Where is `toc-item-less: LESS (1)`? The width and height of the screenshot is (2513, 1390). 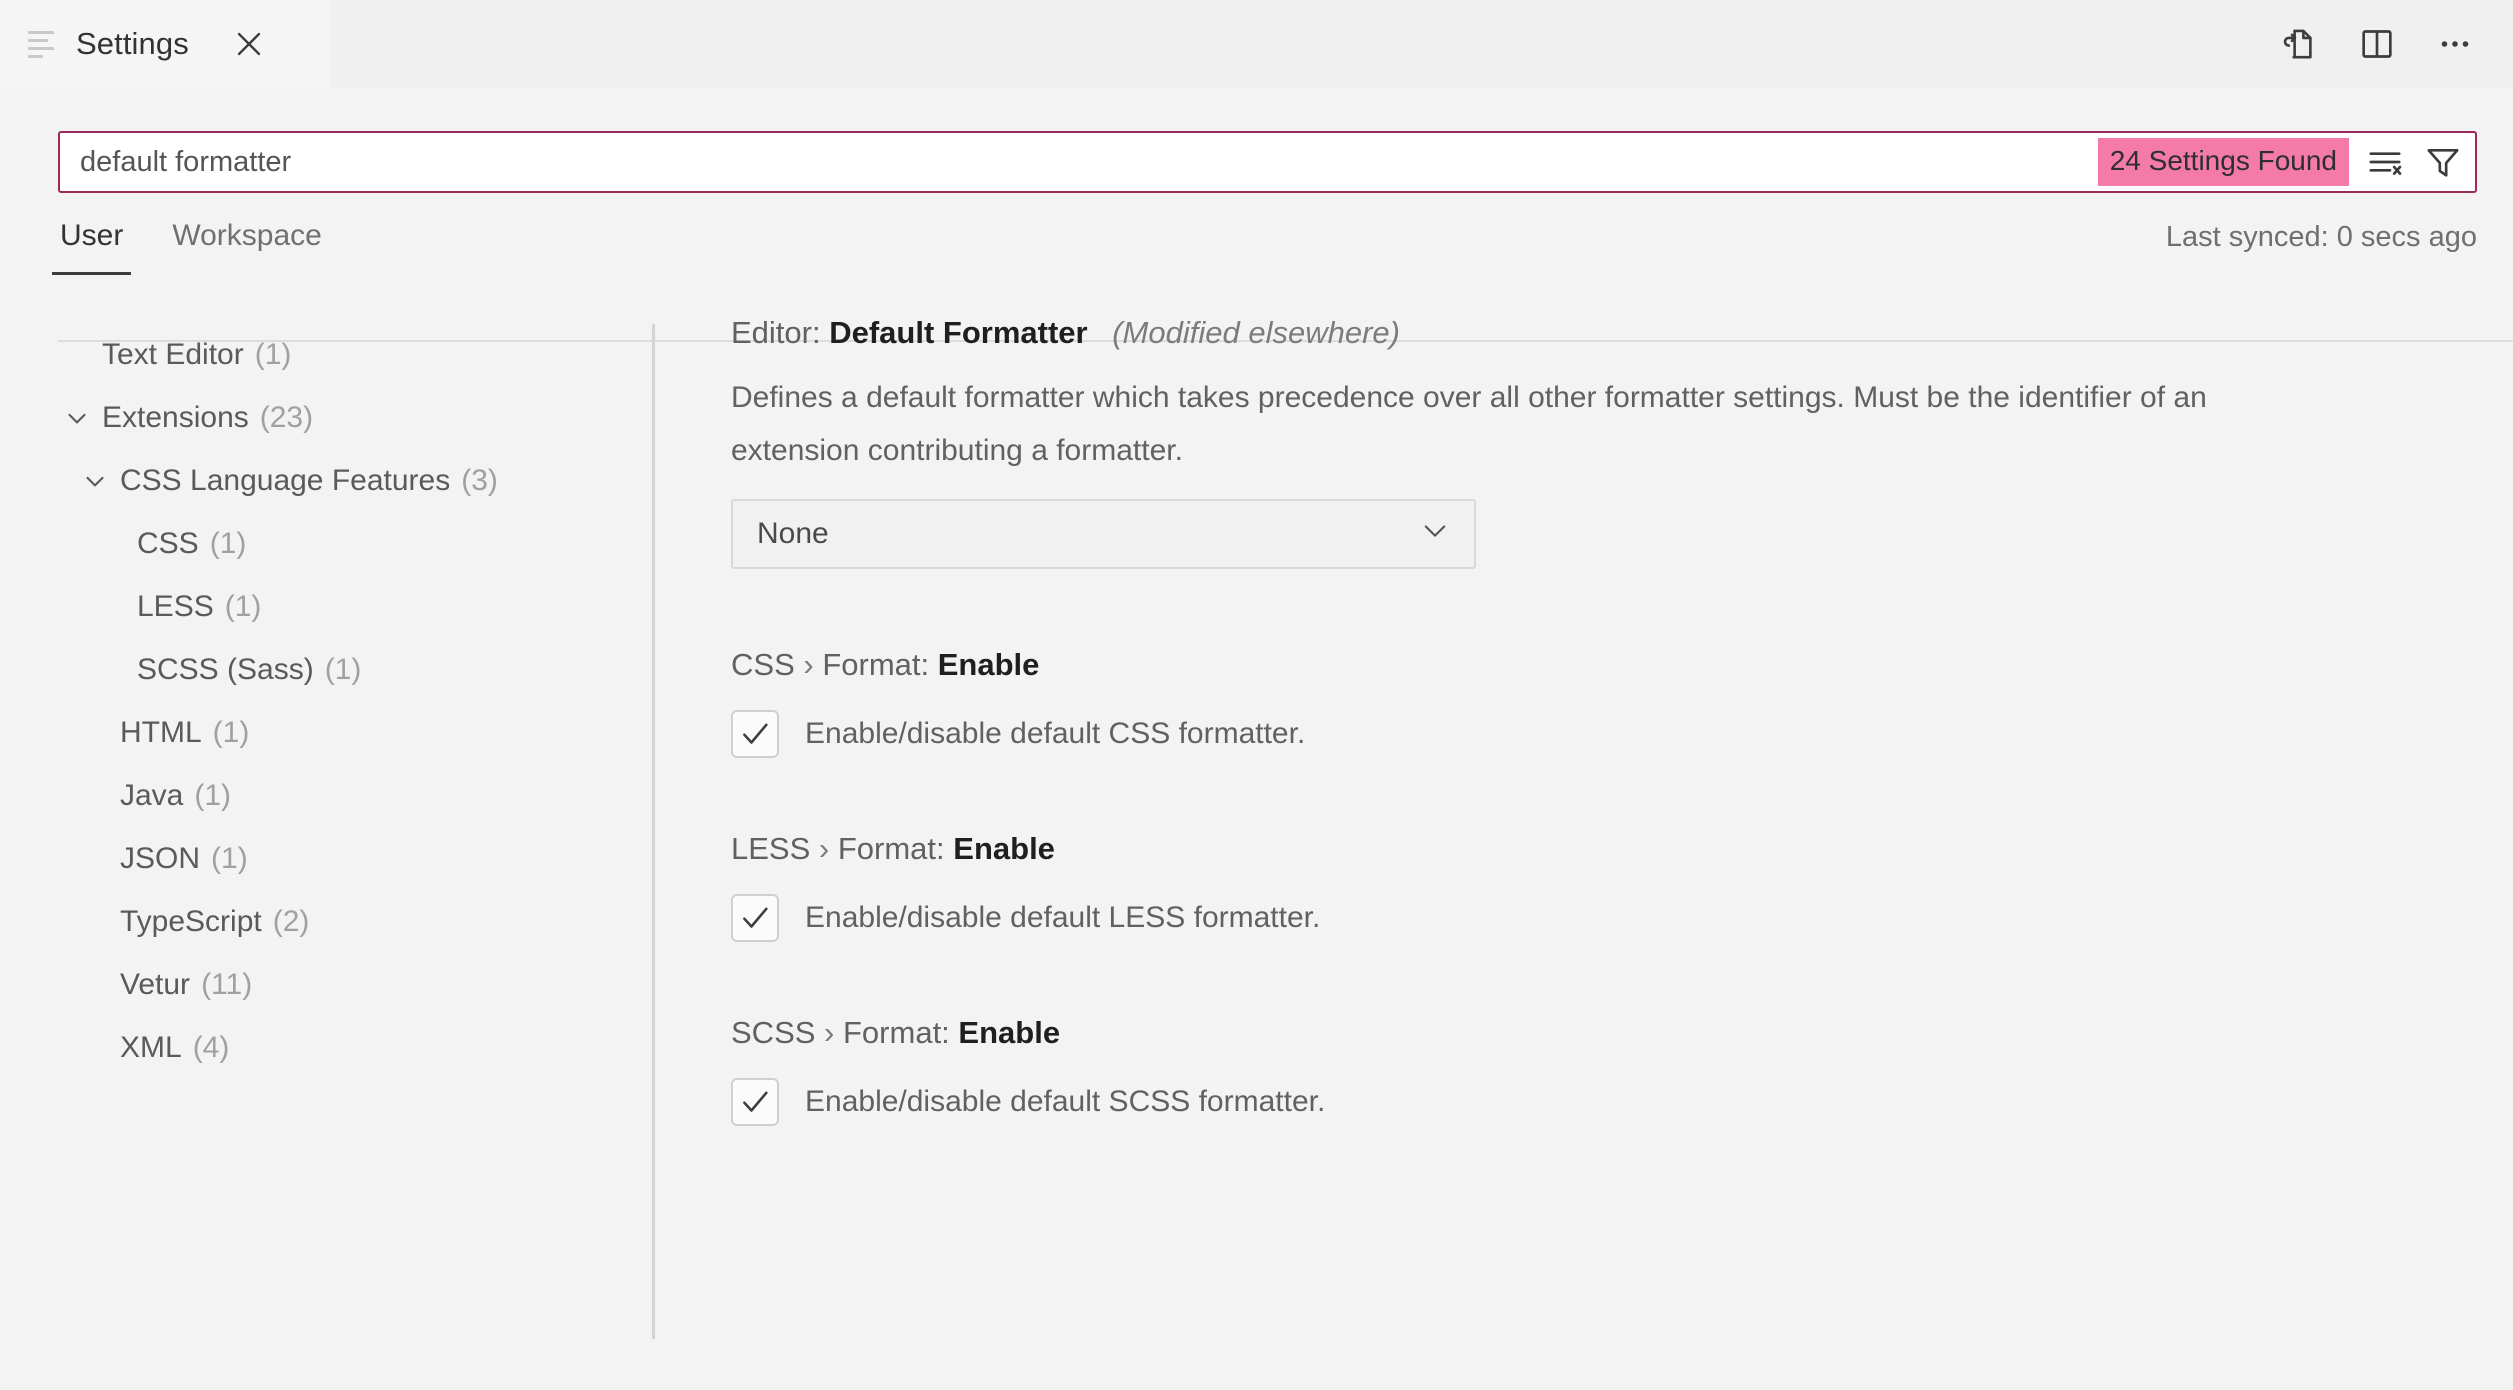
toc-item-less: LESS (1) is located at coordinates (326, 606).